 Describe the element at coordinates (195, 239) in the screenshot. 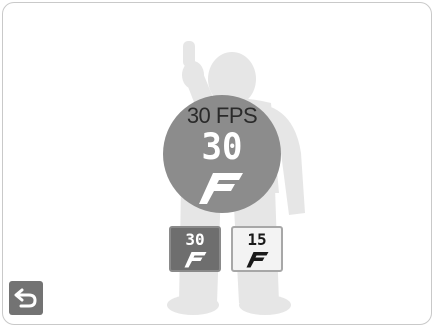

I see `option-30-number: 30` at that location.